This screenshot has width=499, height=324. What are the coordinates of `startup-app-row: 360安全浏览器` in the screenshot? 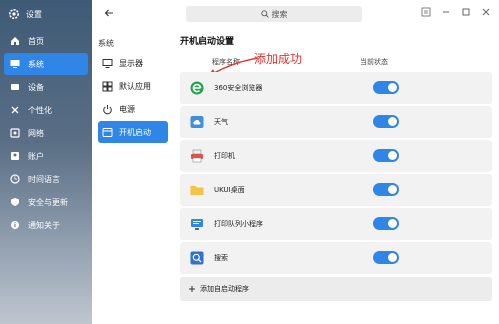 It's located at (336, 88).